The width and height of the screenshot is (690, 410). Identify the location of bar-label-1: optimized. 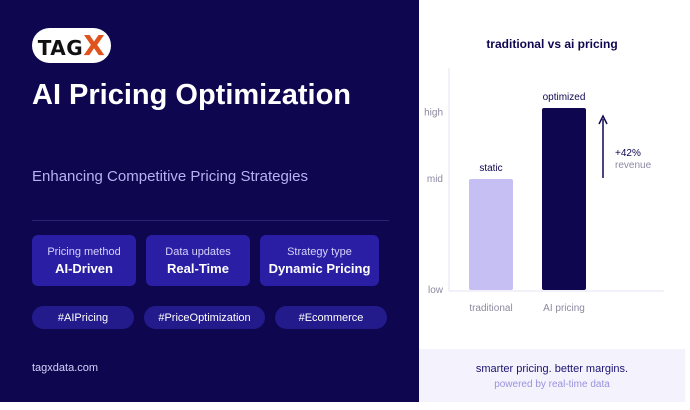
(564, 97).